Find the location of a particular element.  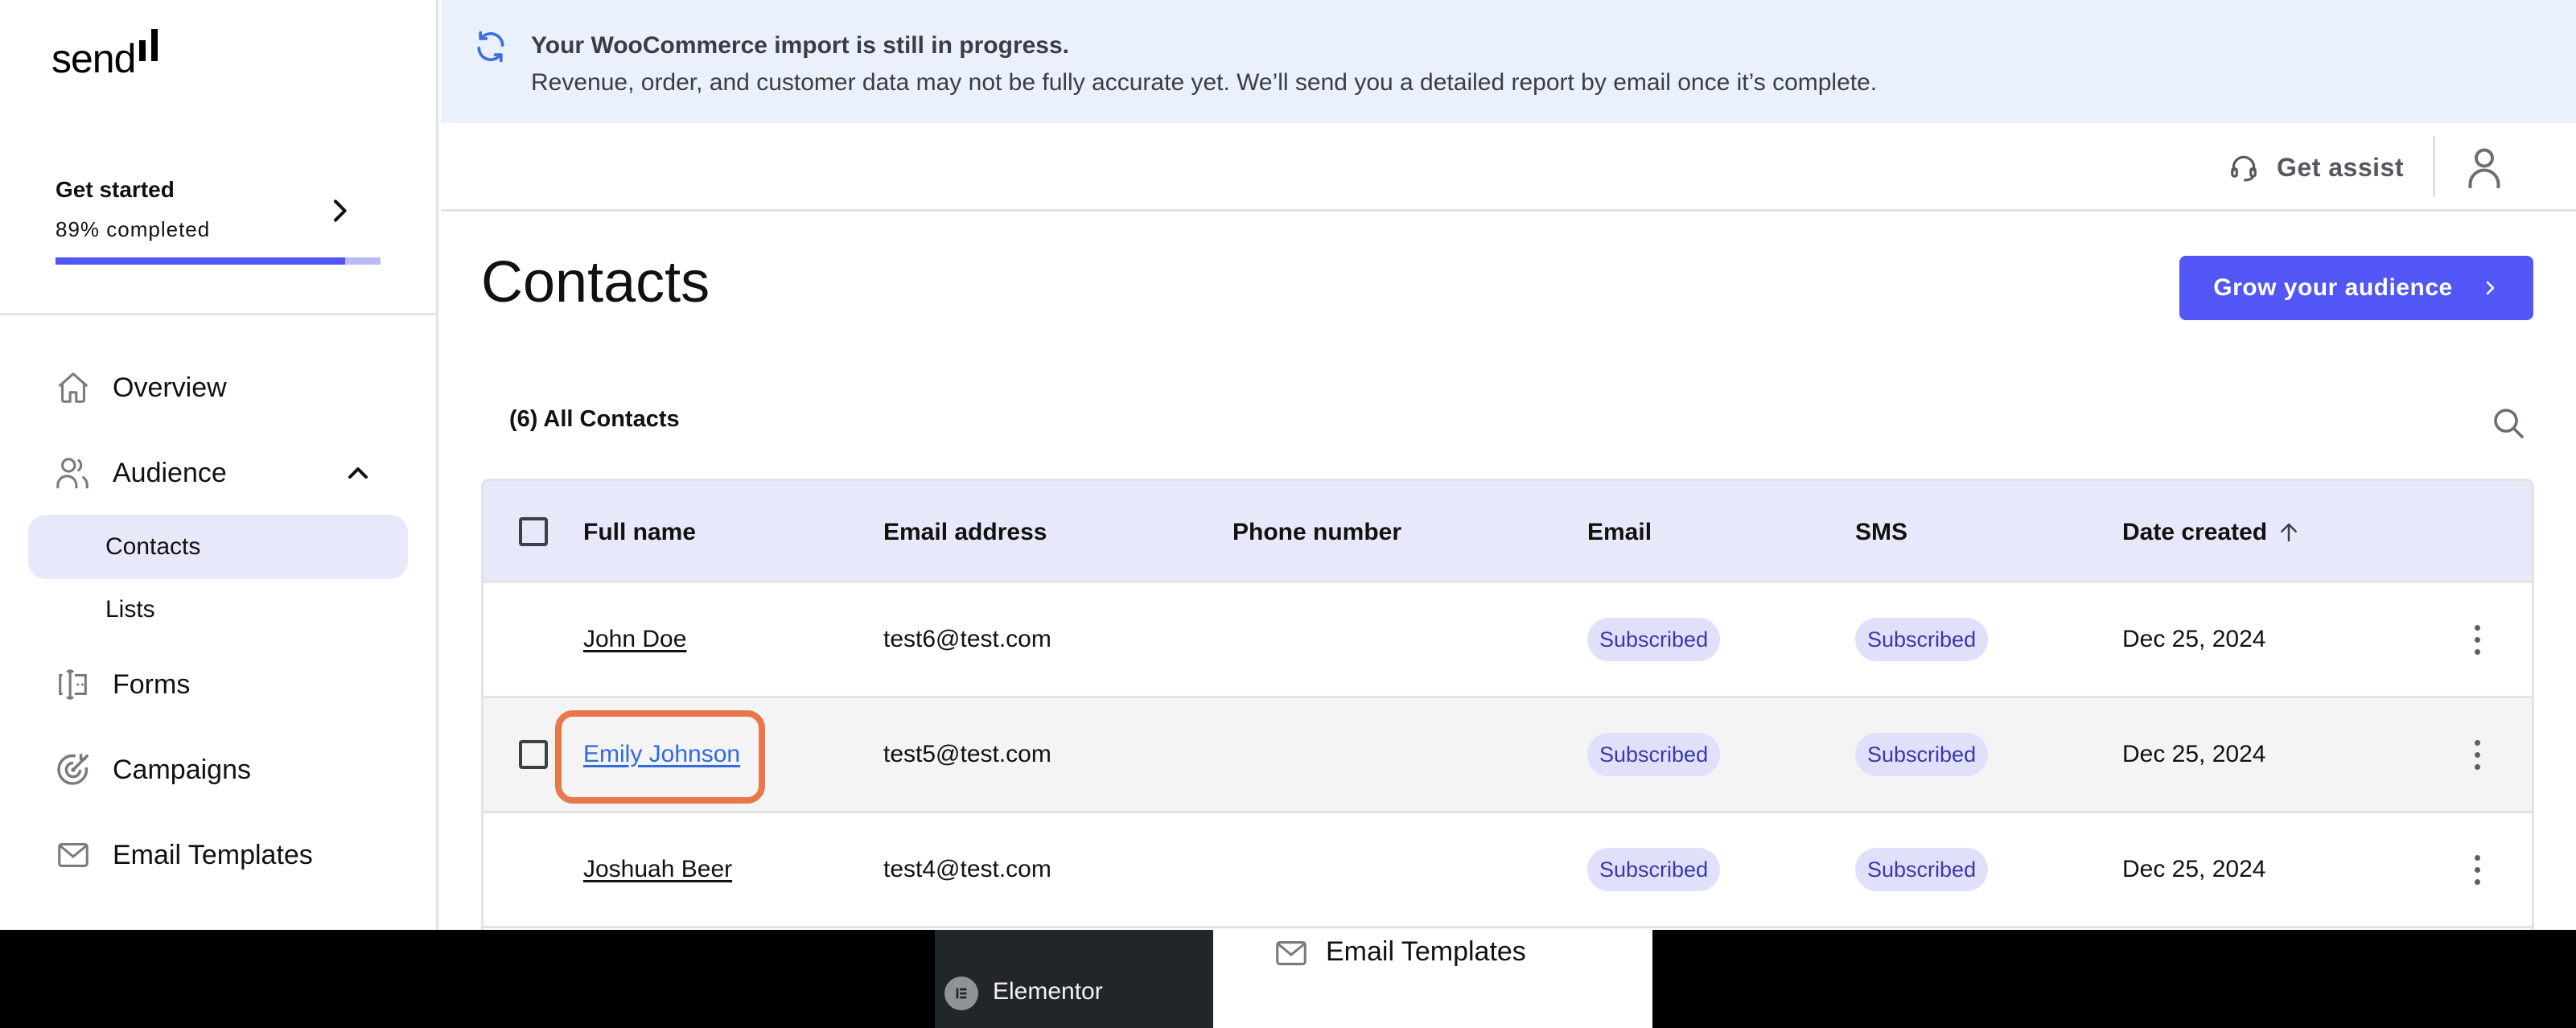

column-header-label: Full name is located at coordinates (640, 531).